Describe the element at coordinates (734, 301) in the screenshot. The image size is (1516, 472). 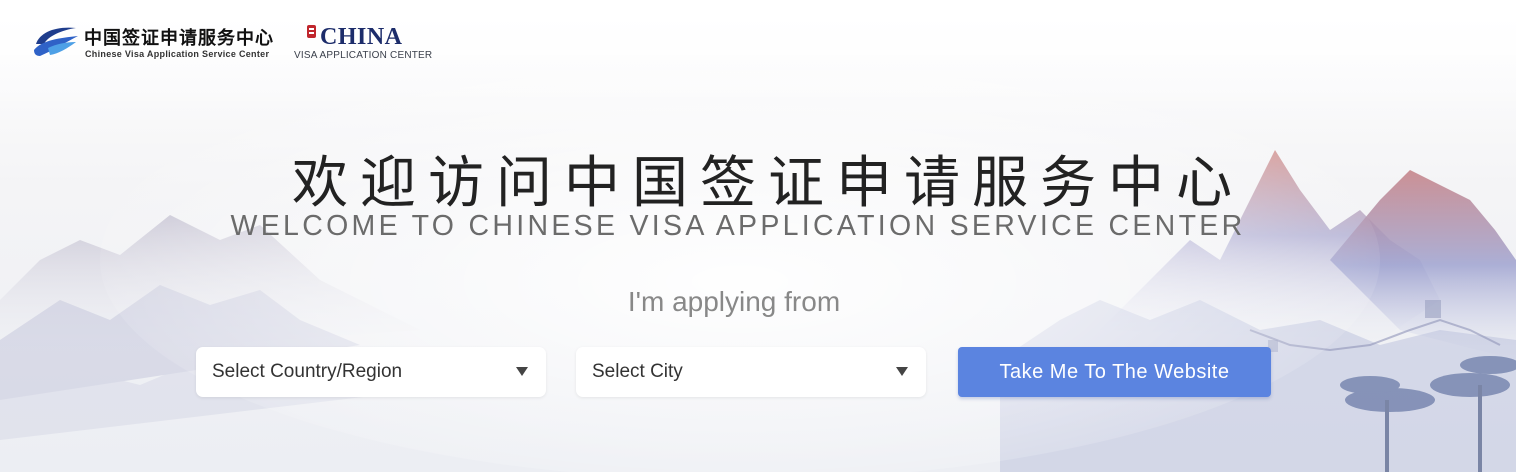
I see `applying-from-label: I'm applying from` at that location.